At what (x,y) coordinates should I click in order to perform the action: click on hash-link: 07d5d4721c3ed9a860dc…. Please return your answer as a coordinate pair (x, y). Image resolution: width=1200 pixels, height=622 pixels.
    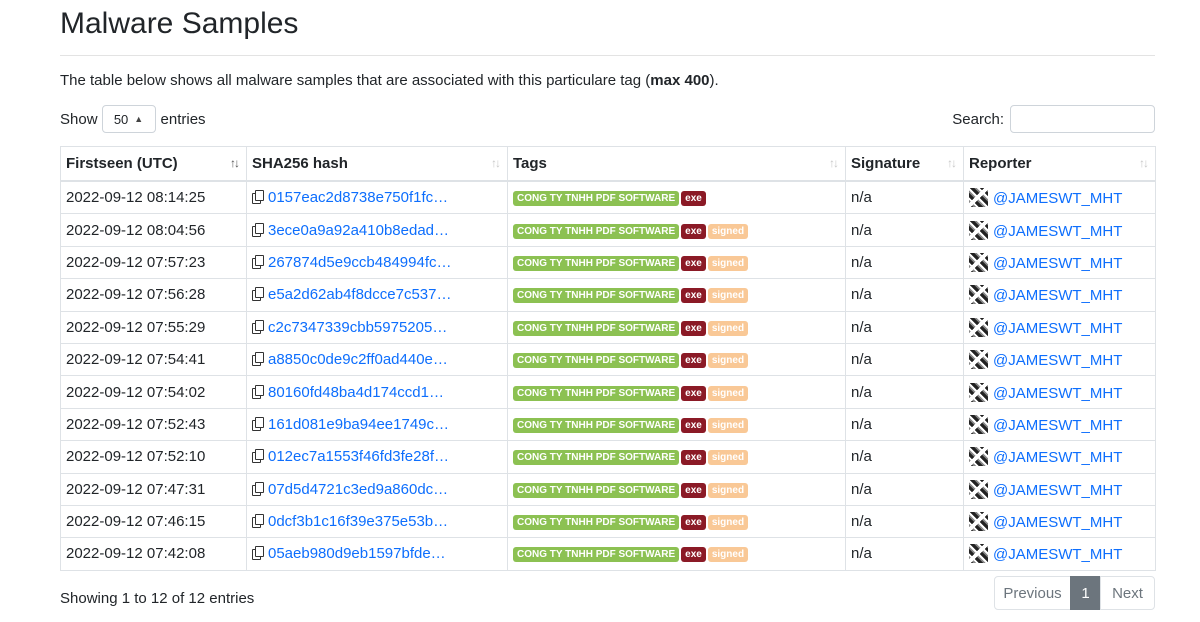
    Looking at the image, I should click on (358, 489).